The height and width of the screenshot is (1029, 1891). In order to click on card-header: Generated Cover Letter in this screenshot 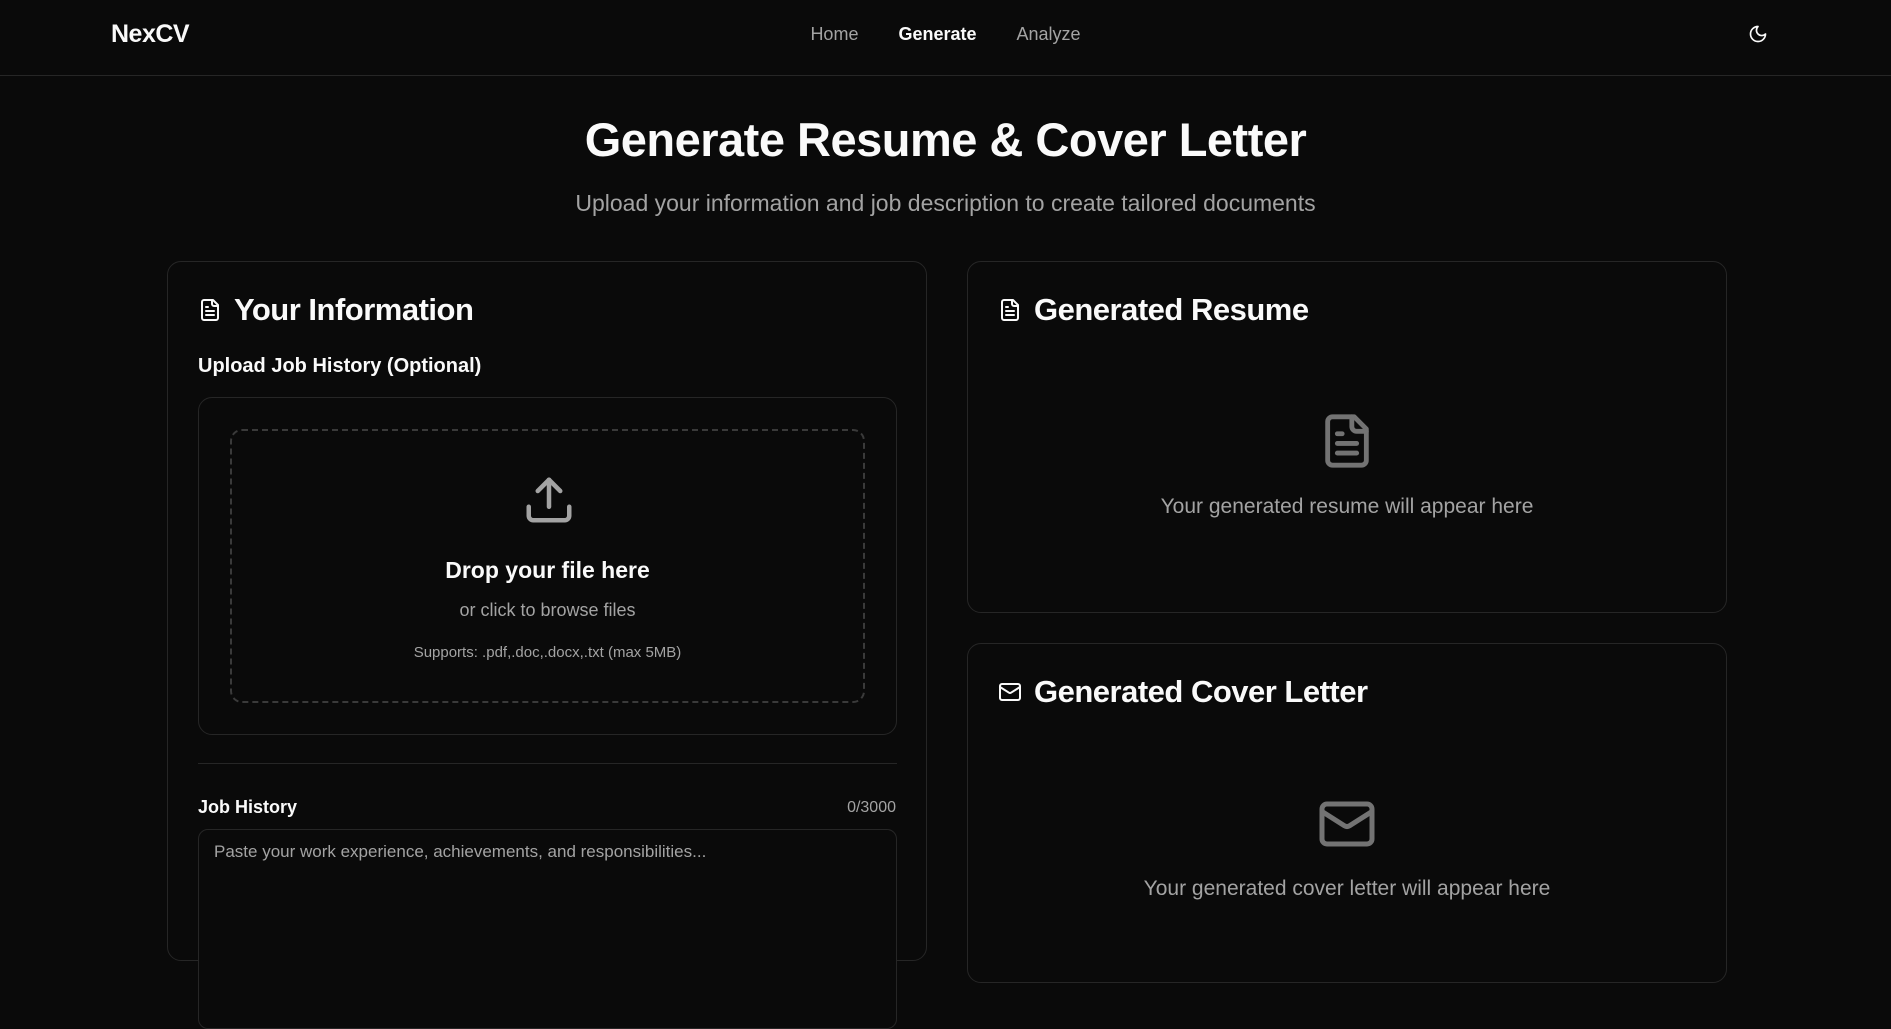, I will do `click(1183, 692)`.